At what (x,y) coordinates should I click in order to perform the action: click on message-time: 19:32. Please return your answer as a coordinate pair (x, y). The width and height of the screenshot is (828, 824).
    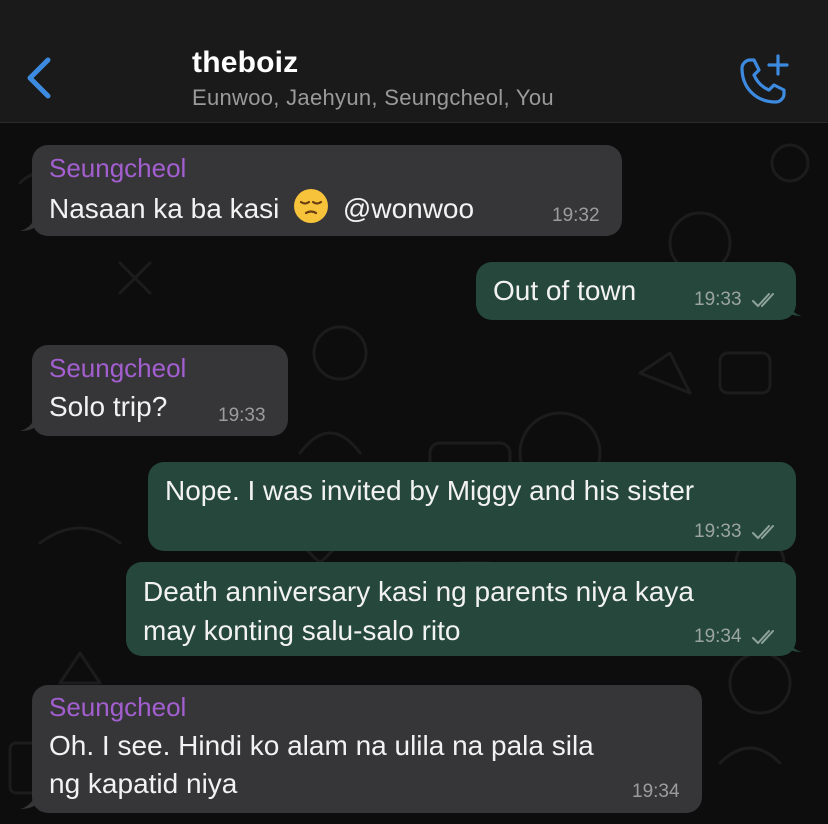
    Looking at the image, I should click on (576, 215).